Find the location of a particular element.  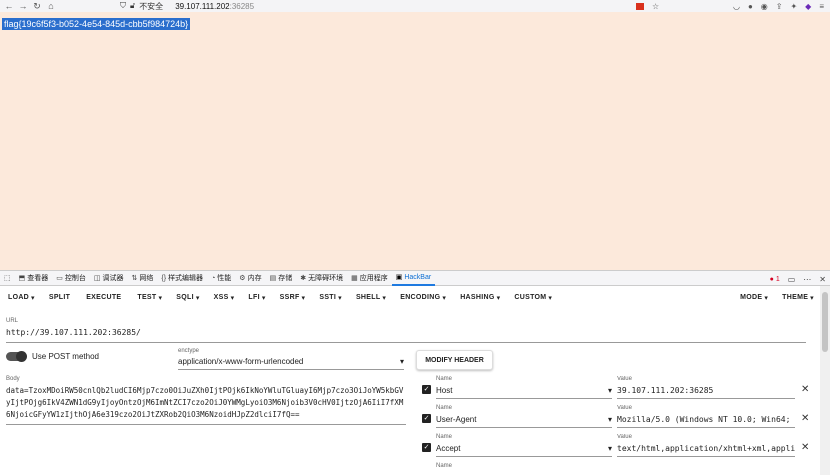

reload-icon: ↻ is located at coordinates (37, 6).